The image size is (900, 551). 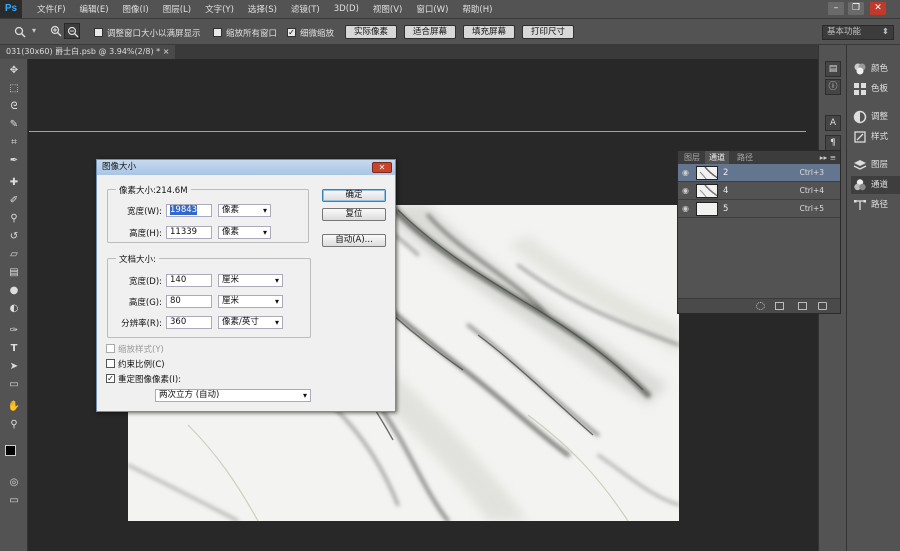 I want to click on zoom-tool-icon, so click(x=20, y=32).